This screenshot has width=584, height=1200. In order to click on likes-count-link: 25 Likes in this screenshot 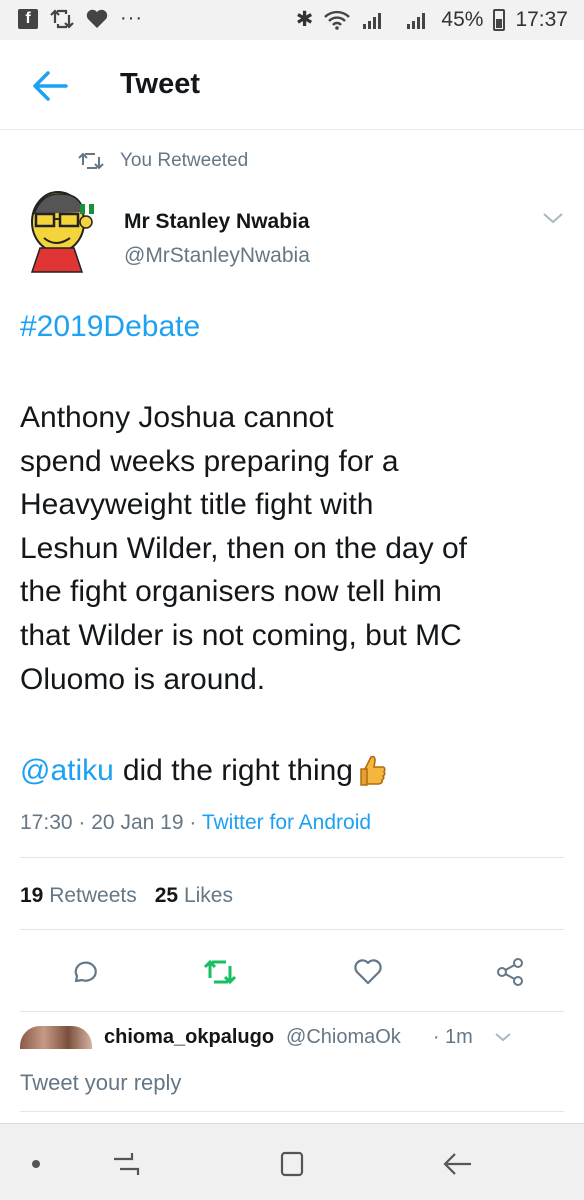, I will do `click(194, 896)`.